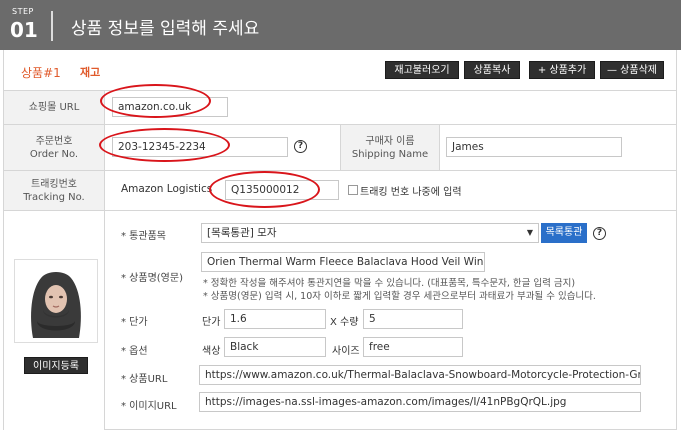  Describe the element at coordinates (54, 154) in the screenshot. I see `order-no-label-en: Order No.` at that location.